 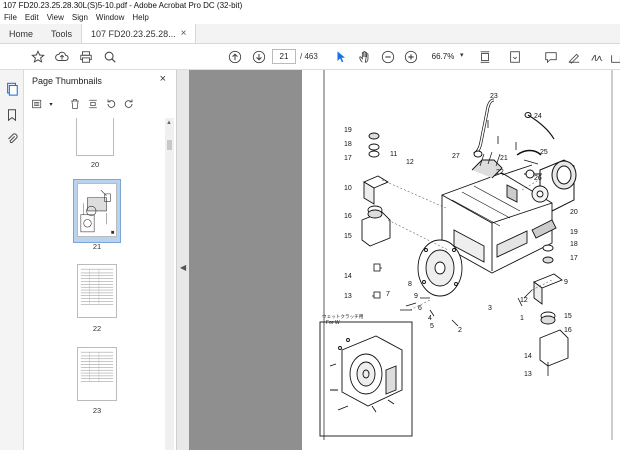 I want to click on wet-clutch-inset, so click(x=366, y=379).